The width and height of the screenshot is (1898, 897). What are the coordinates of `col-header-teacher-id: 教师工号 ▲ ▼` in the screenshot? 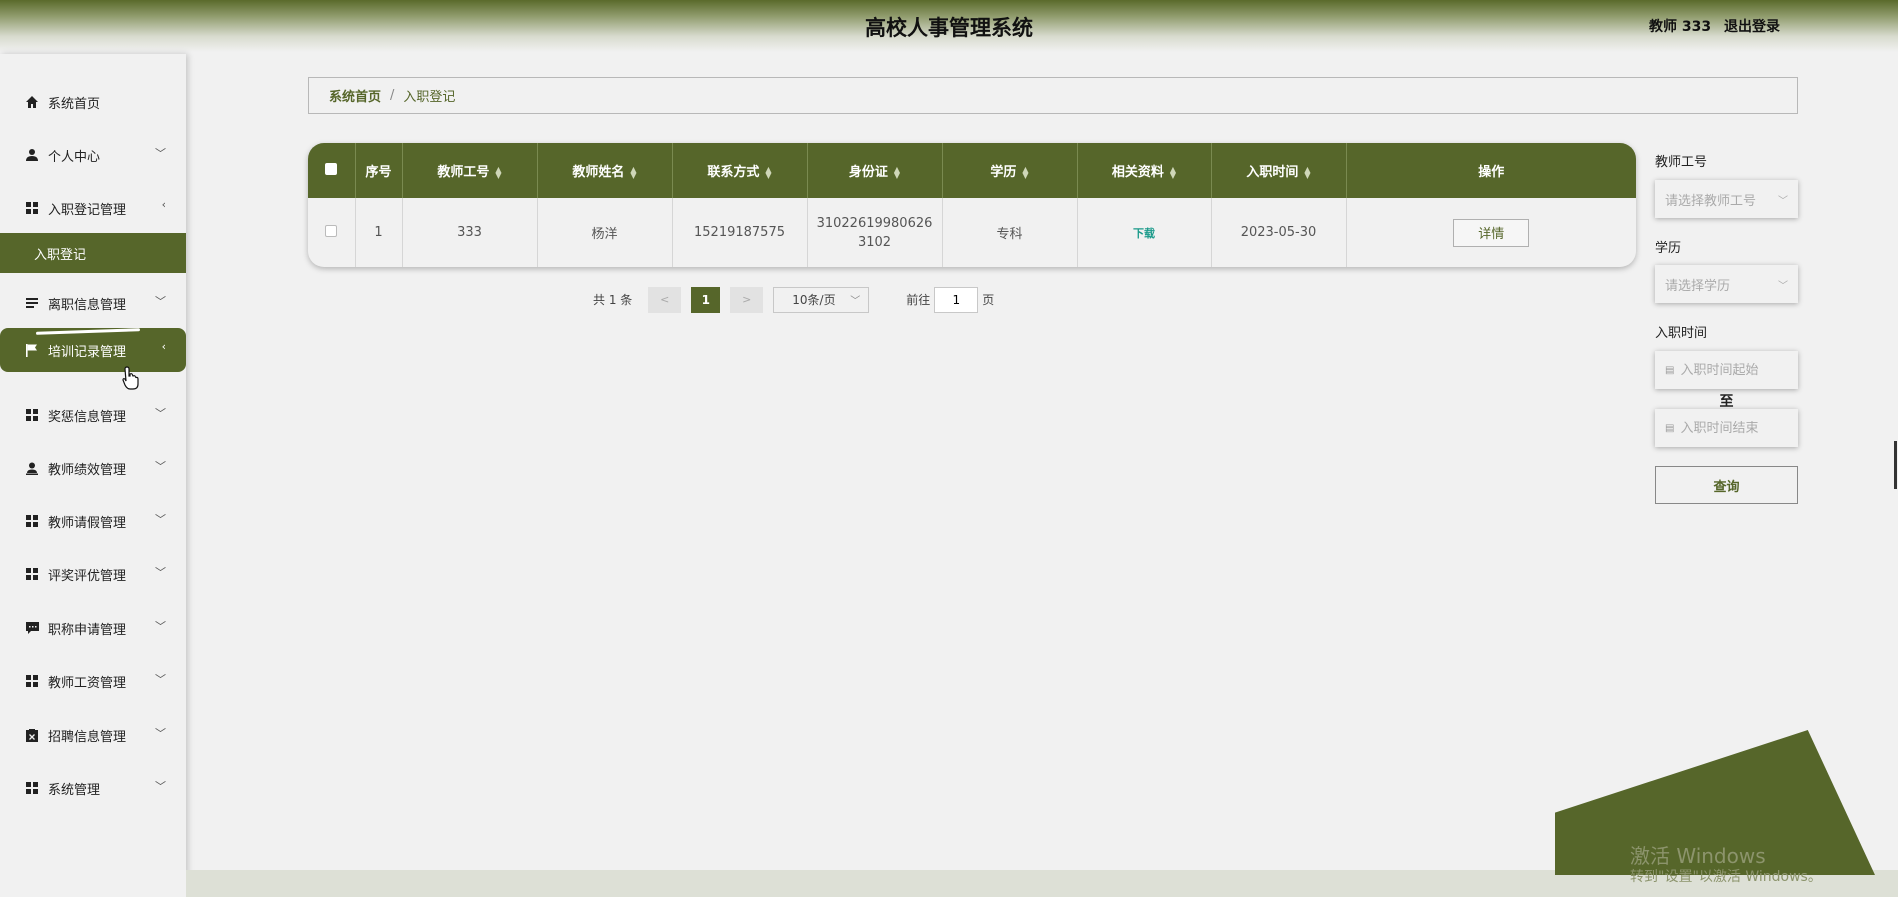 It's located at (470, 170).